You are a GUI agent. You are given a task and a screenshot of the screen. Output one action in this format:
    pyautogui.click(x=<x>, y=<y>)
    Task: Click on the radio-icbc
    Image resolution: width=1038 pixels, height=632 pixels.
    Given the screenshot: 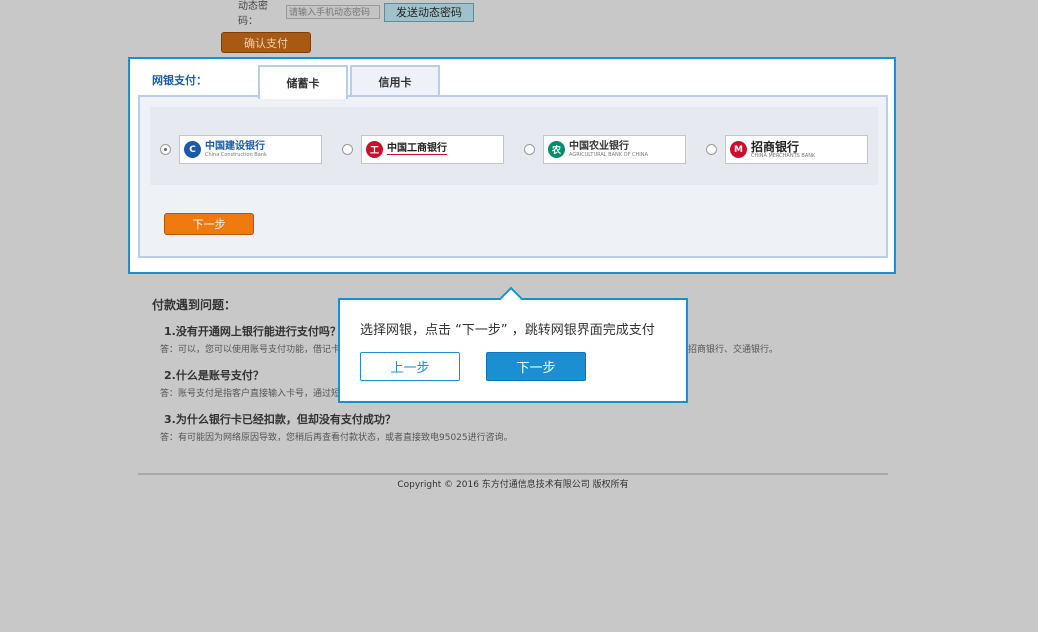 What is the action you would take?
    pyautogui.click(x=347, y=149)
    